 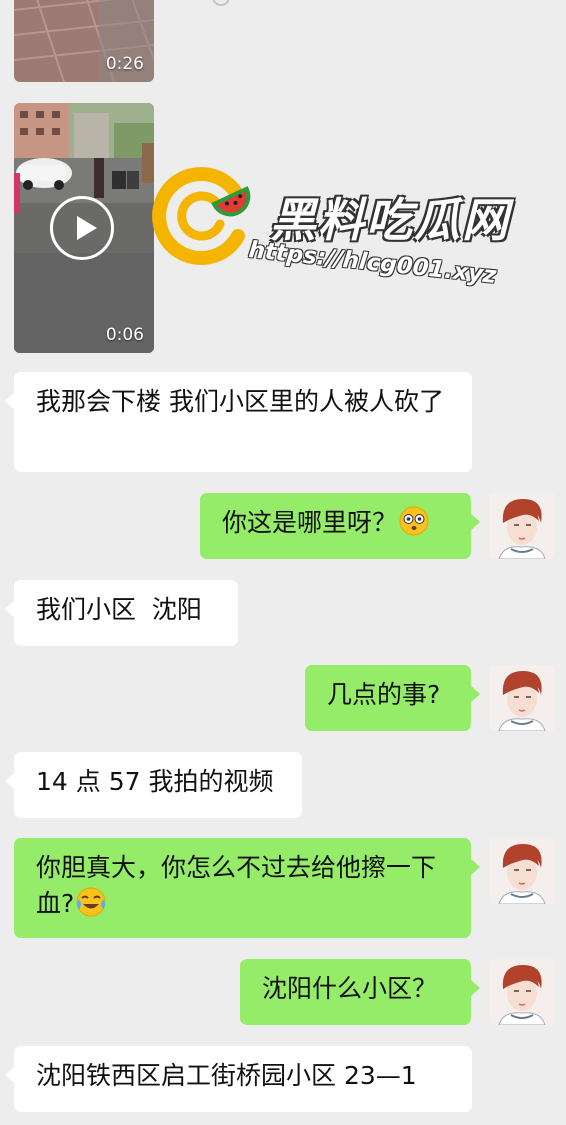 I want to click on watermelon-logo-icon, so click(x=201, y=216).